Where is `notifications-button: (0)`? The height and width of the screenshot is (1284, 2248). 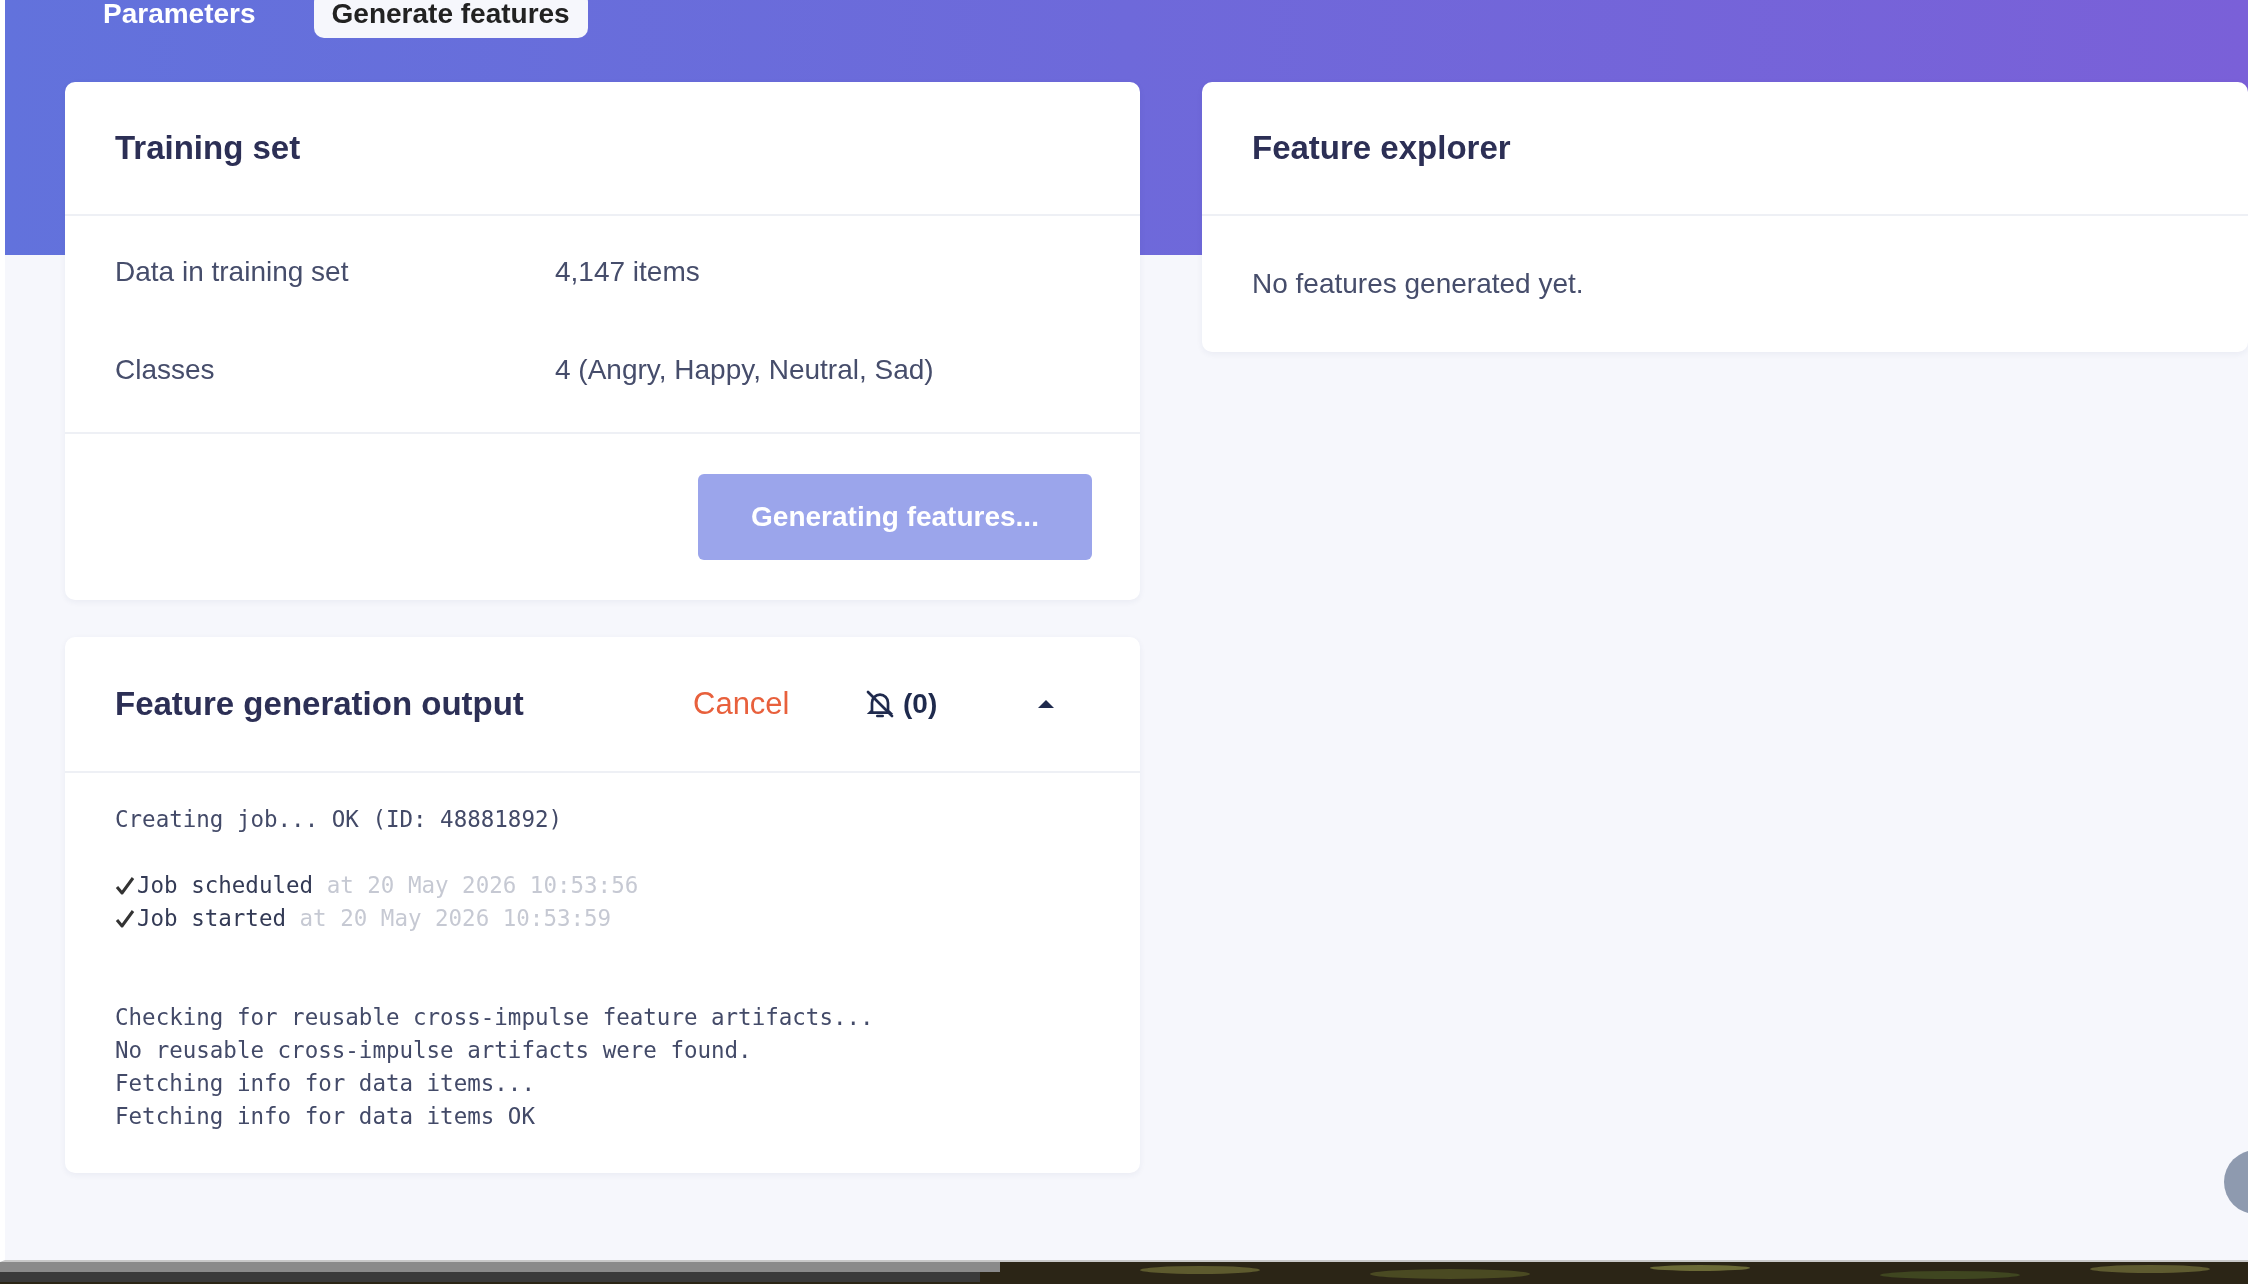 notifications-button: (0) is located at coordinates (948, 704).